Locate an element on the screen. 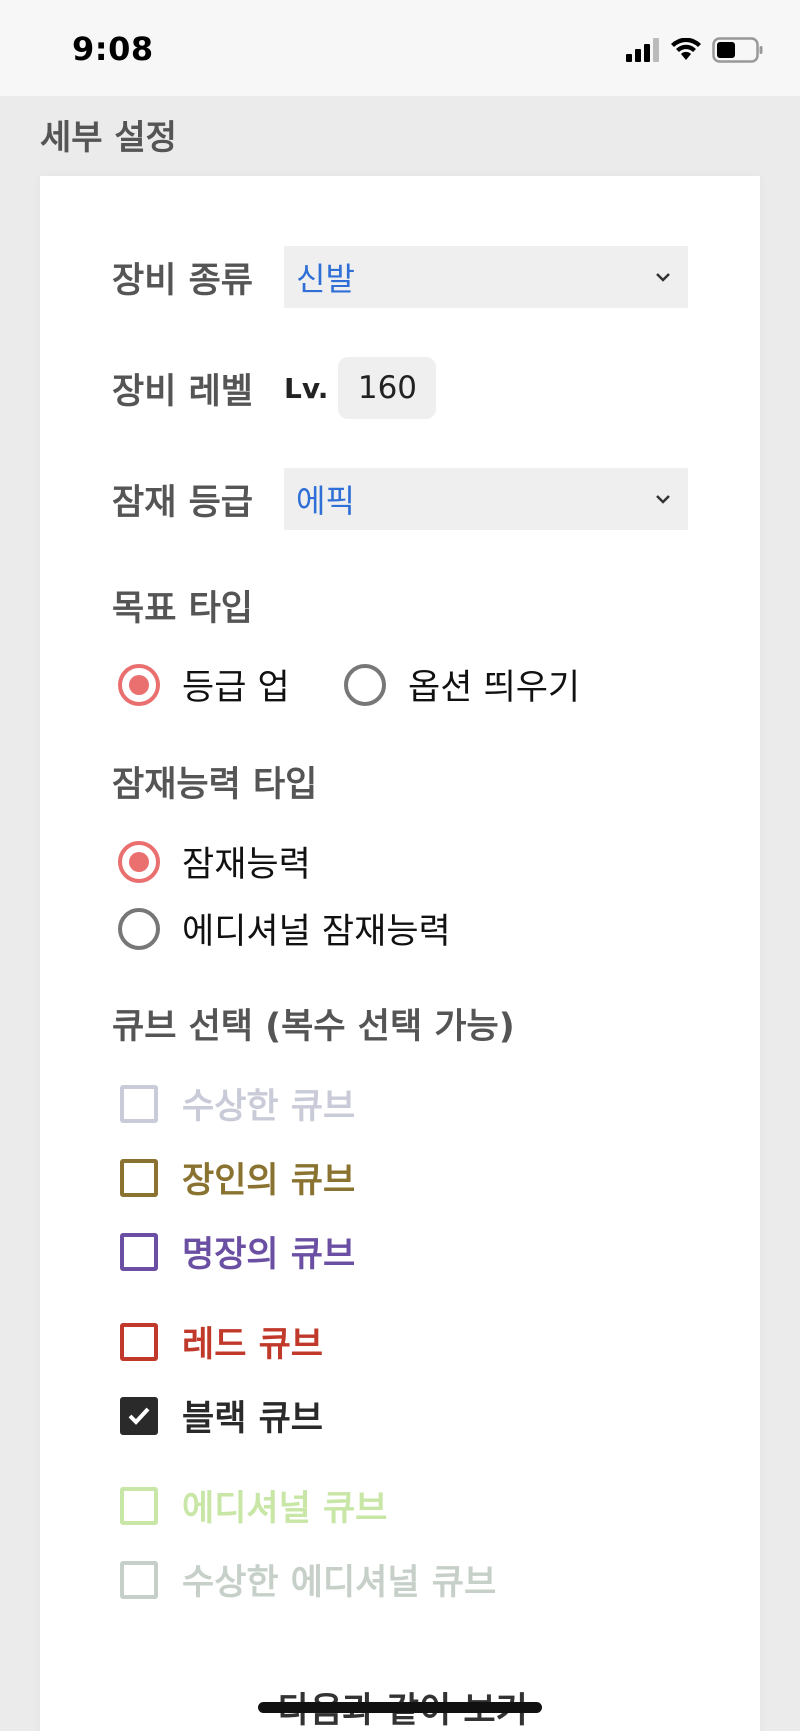  status-icons is located at coordinates (695, 50).